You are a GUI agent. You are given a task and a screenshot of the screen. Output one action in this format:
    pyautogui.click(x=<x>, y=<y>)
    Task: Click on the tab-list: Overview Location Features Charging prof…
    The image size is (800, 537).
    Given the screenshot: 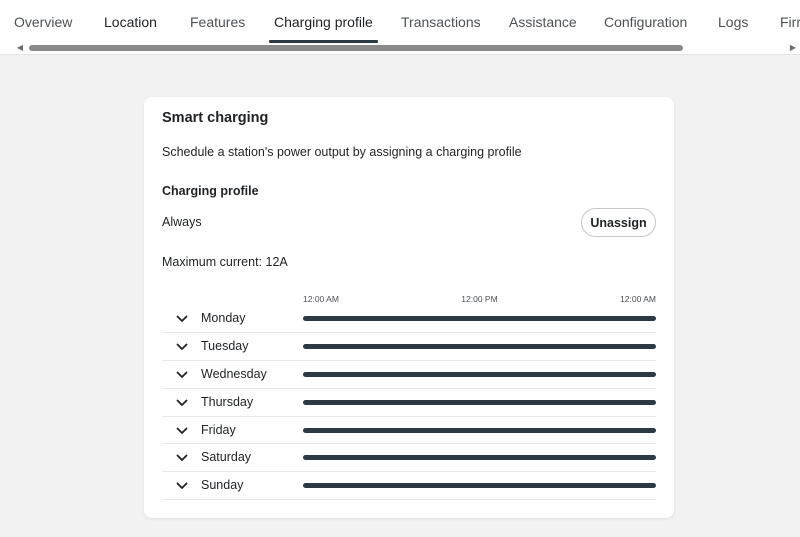 What is the action you would take?
    pyautogui.click(x=400, y=21)
    